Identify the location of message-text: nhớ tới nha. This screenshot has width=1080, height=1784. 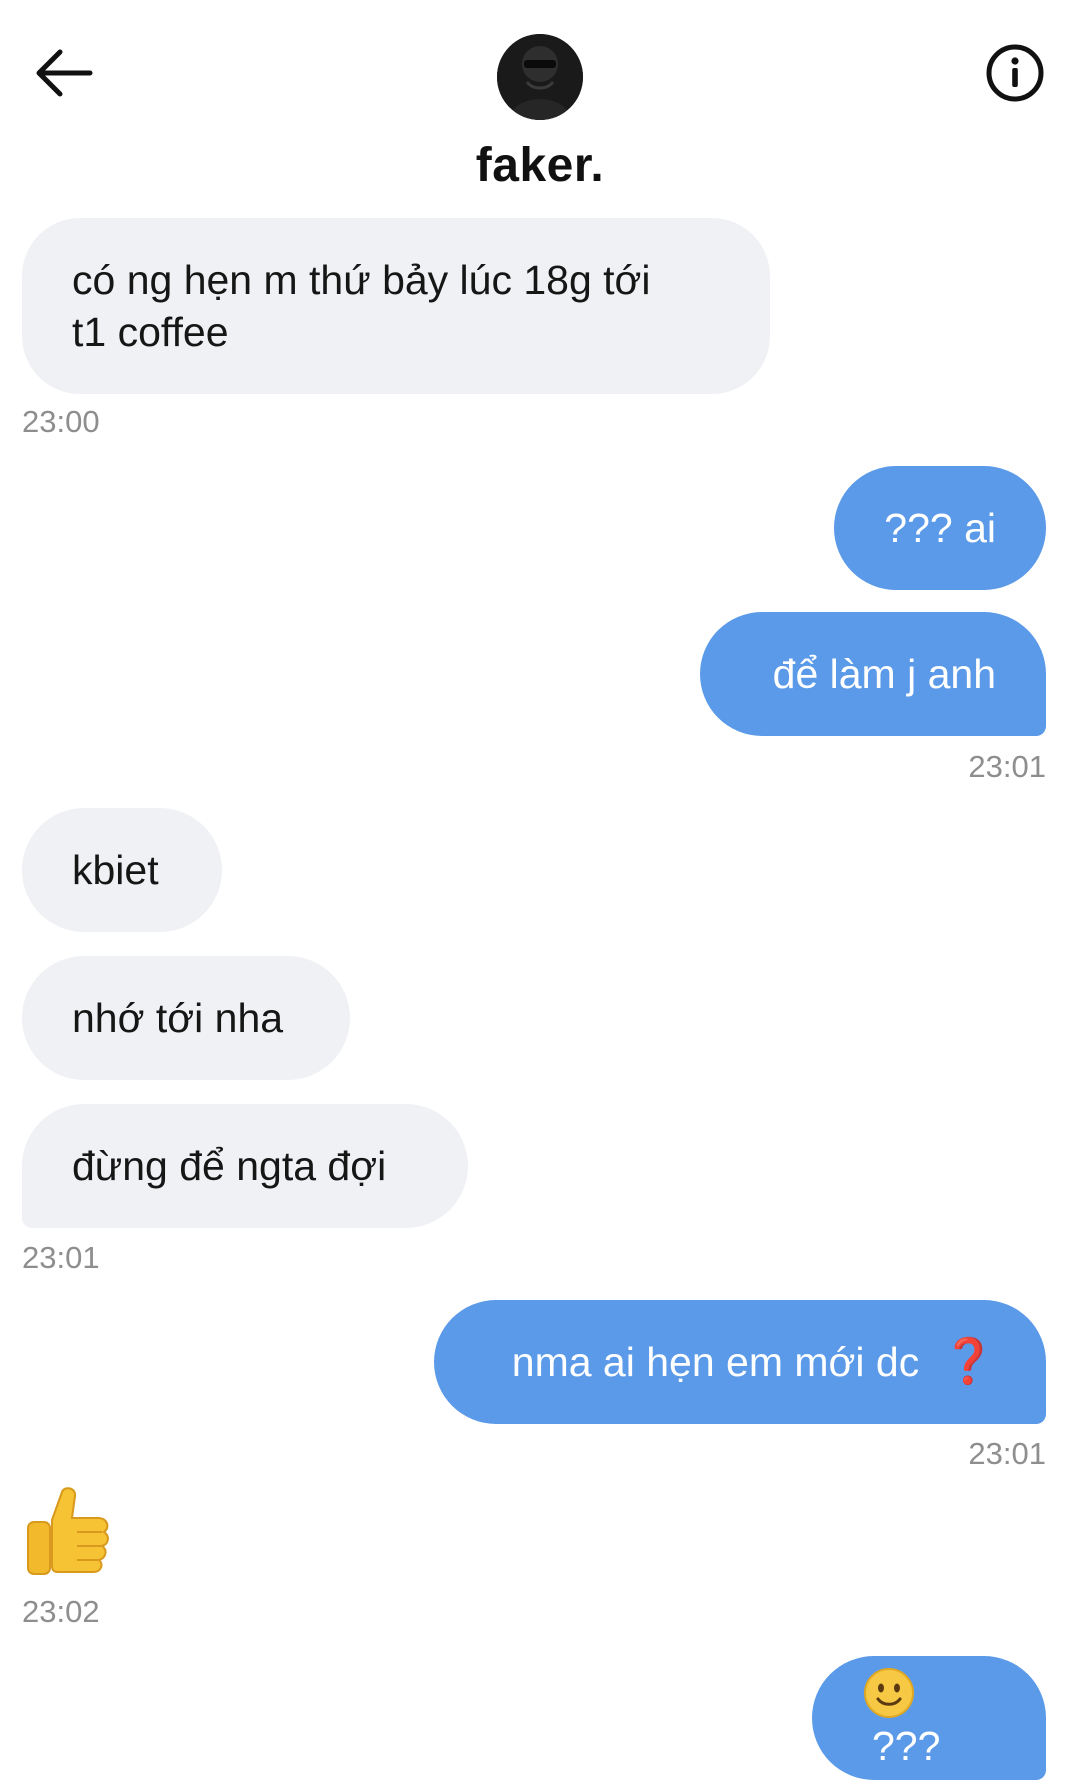
(178, 1018).